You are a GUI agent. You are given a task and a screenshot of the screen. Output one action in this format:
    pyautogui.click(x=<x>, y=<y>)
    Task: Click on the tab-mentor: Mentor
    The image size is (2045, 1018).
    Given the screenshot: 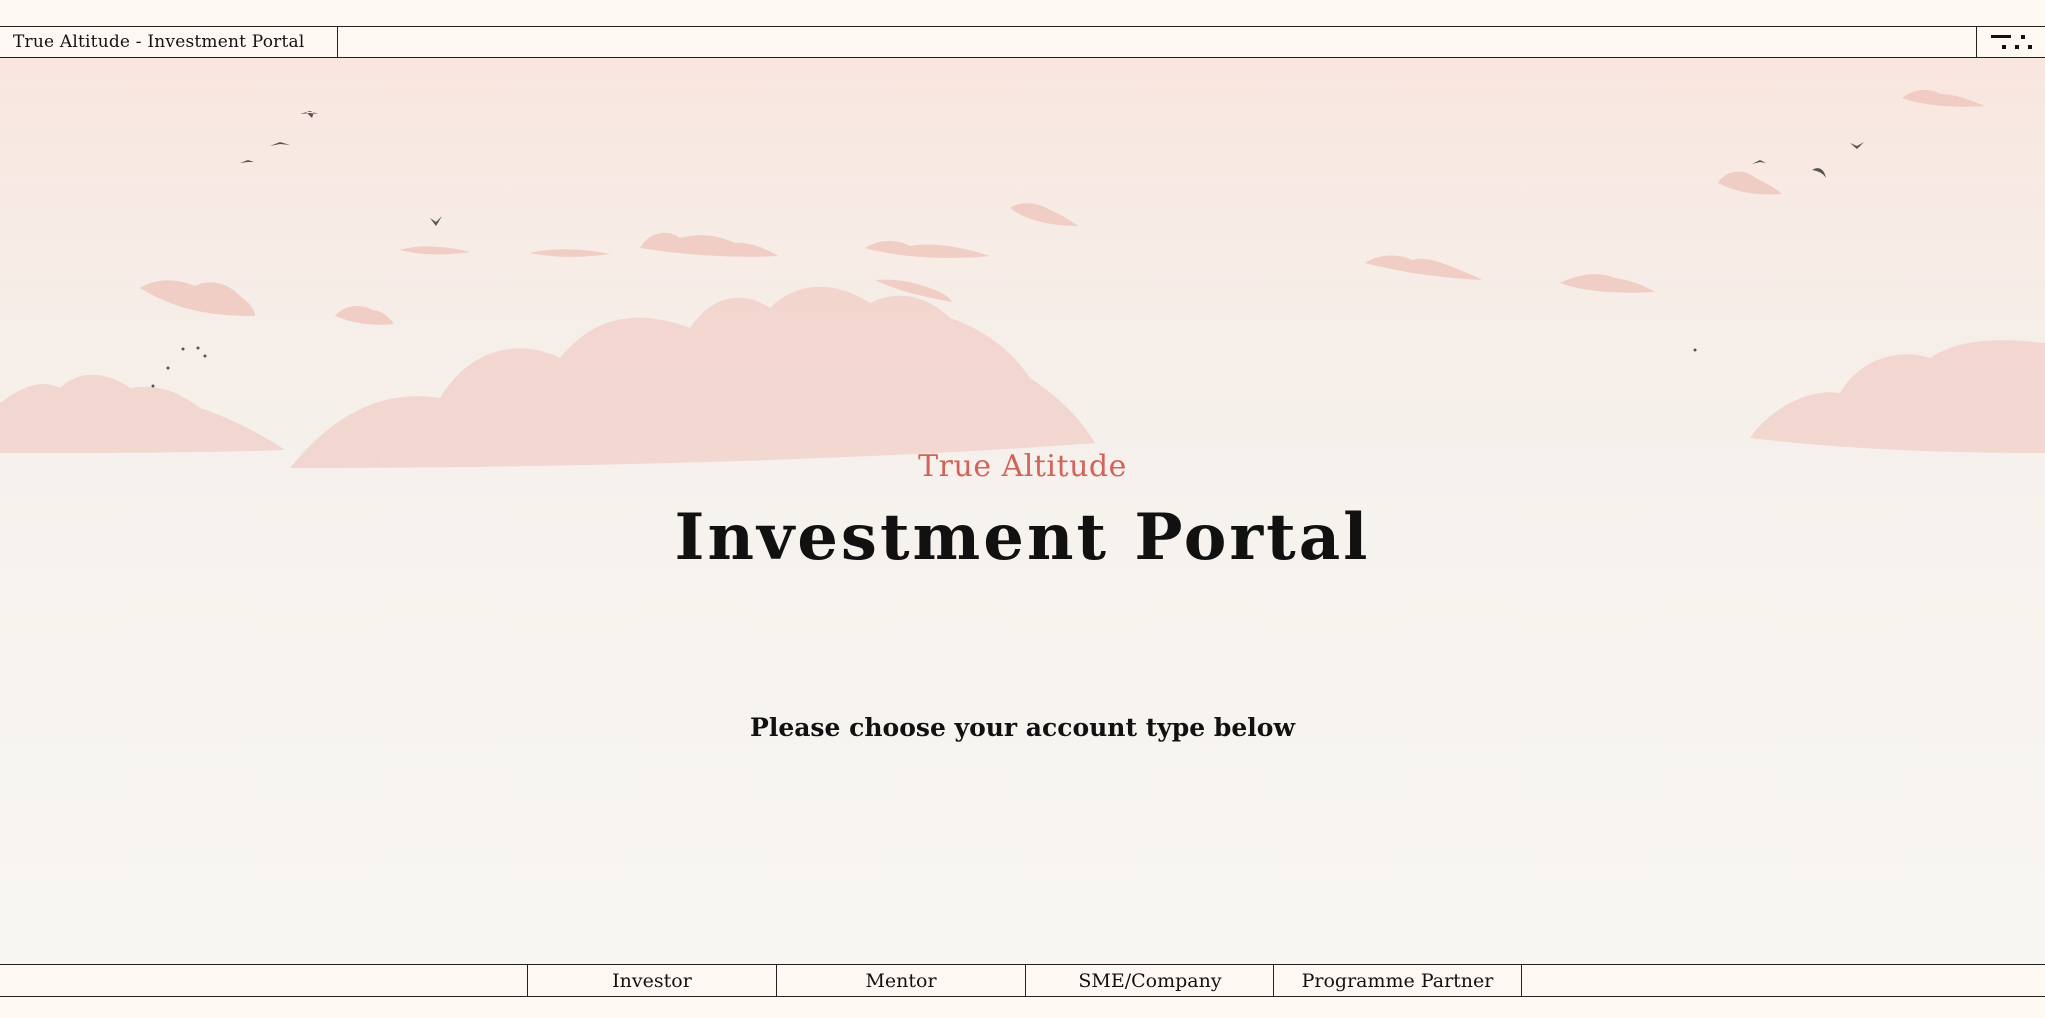 What is the action you would take?
    pyautogui.click(x=900, y=980)
    